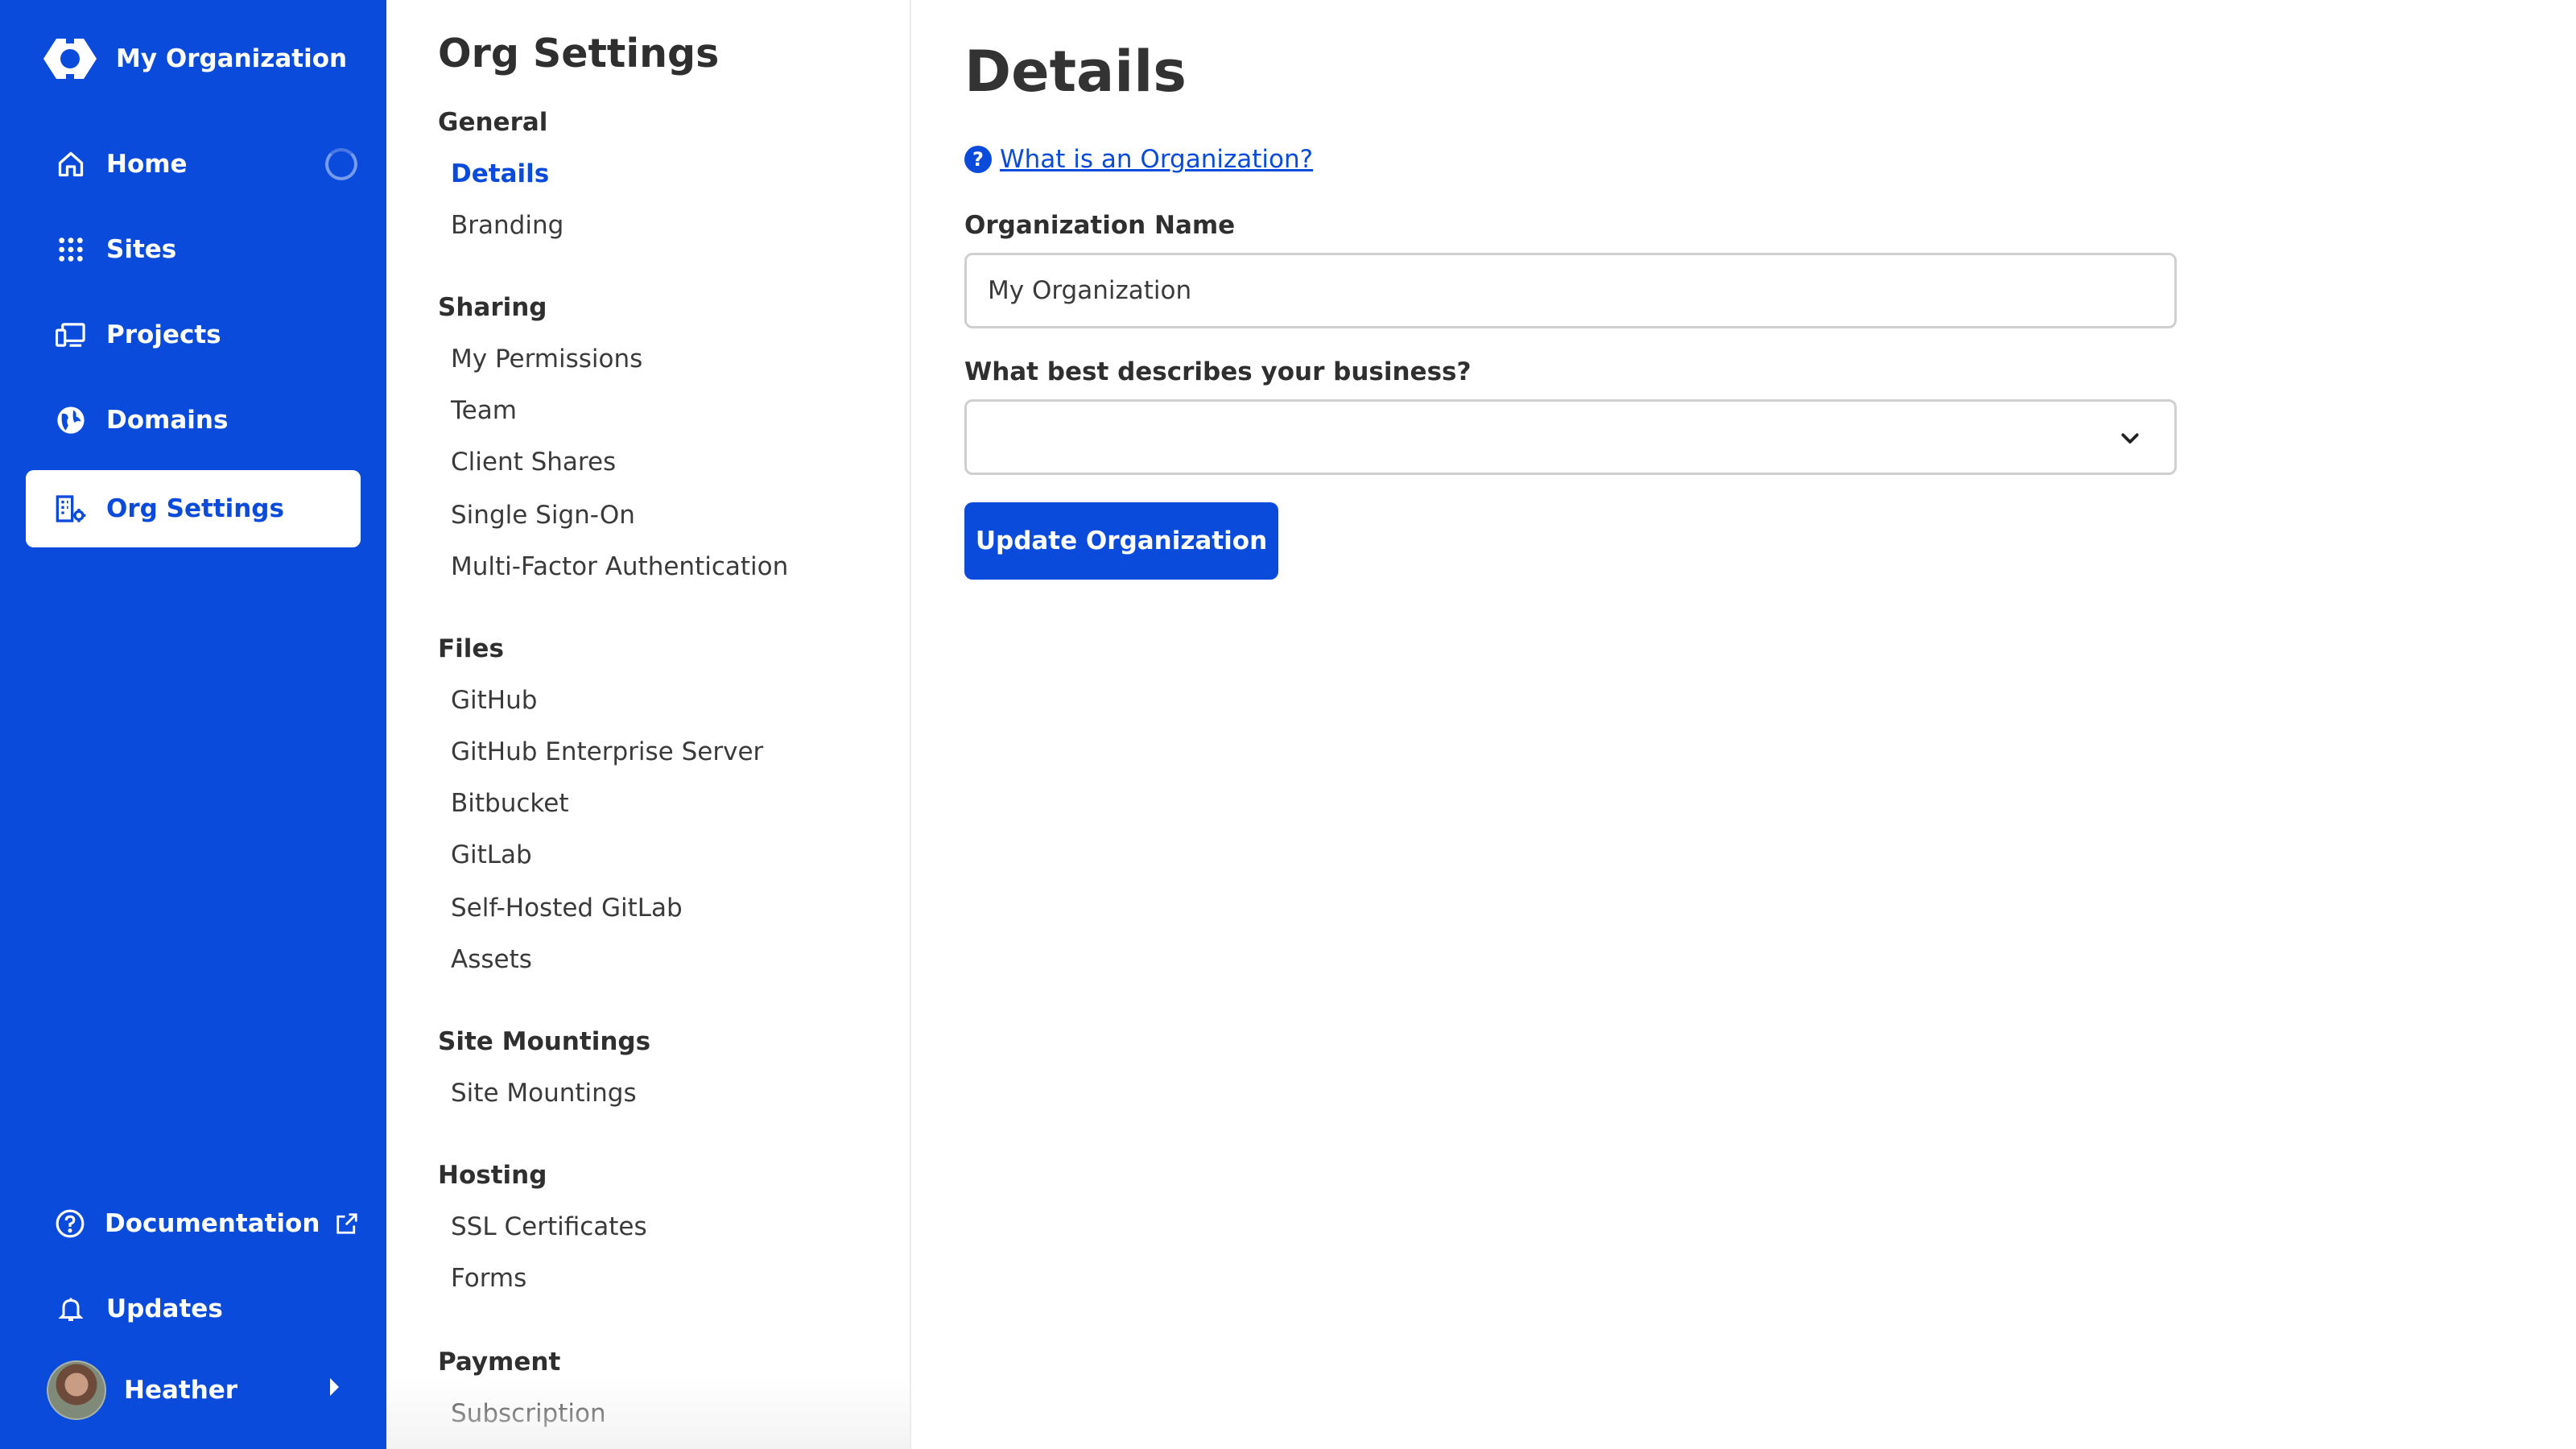 This screenshot has height=1449, width=2576. What do you see at coordinates (579, 53) in the screenshot?
I see `subnav-title: Org Settings` at bounding box center [579, 53].